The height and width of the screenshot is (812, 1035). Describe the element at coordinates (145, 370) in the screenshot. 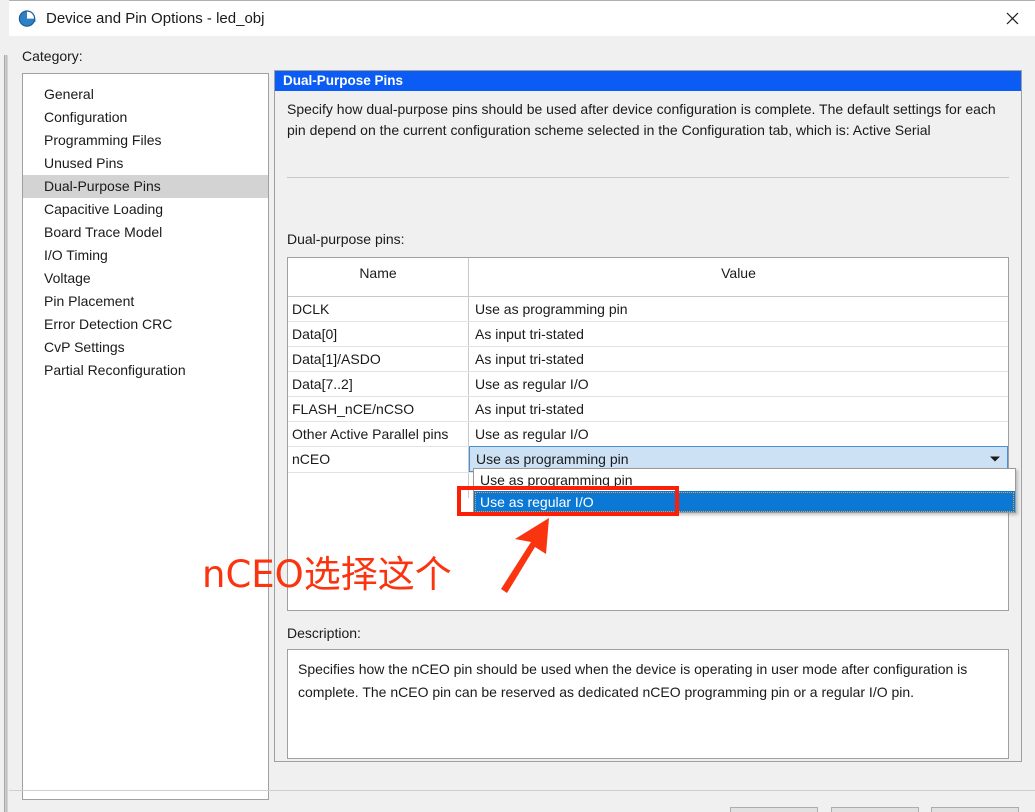

I see `sidebar-item-partial-reconfiguration: Partial Reconfiguration` at that location.